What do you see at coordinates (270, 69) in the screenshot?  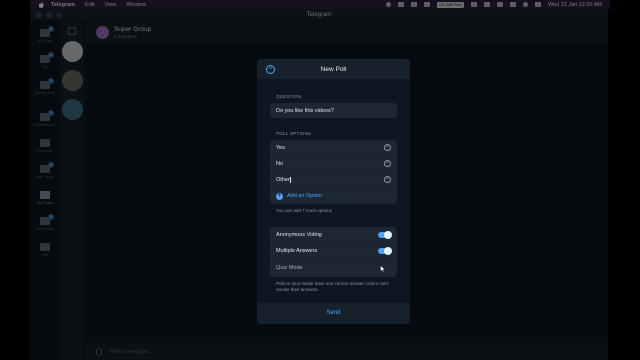 I see `close-icon: ×` at bounding box center [270, 69].